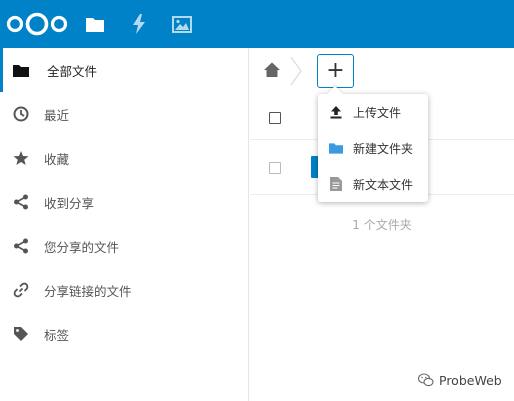  I want to click on home-icon, so click(272, 70).